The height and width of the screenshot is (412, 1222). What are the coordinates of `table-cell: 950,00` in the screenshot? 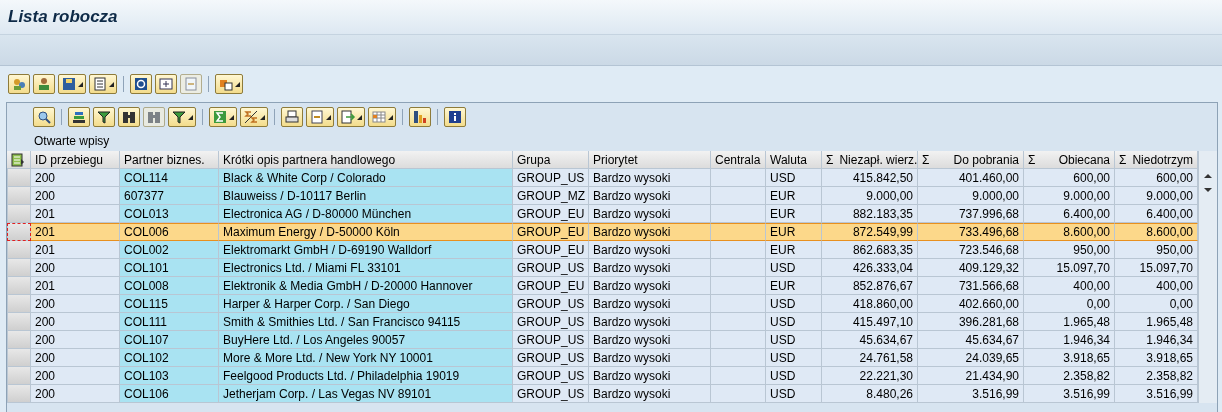 It's located at (1069, 250).